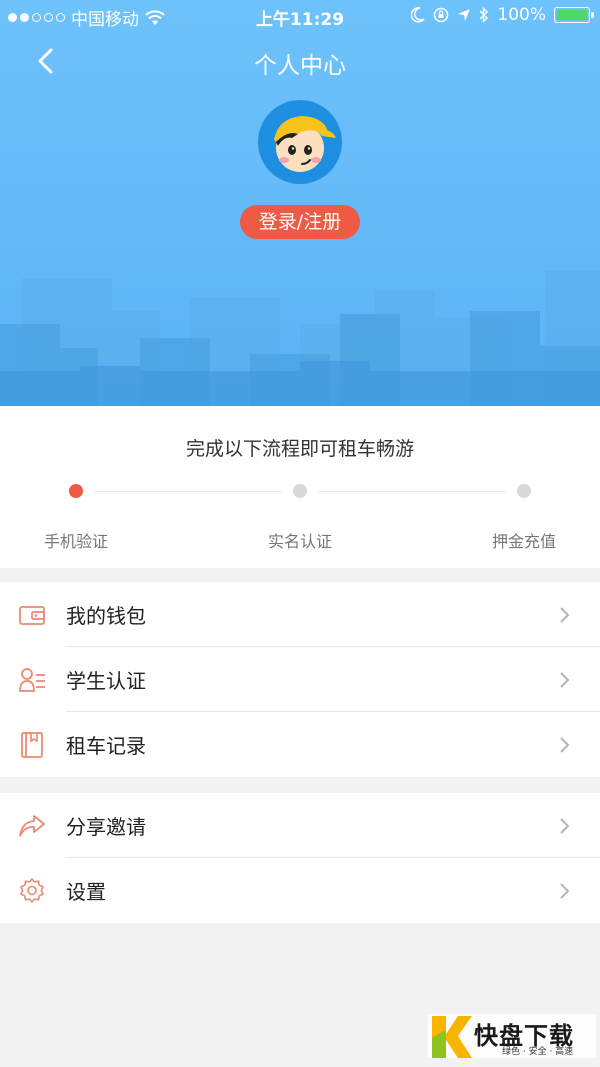 The width and height of the screenshot is (600, 1067). What do you see at coordinates (464, 15) in the screenshot?
I see `location-arrow-icon` at bounding box center [464, 15].